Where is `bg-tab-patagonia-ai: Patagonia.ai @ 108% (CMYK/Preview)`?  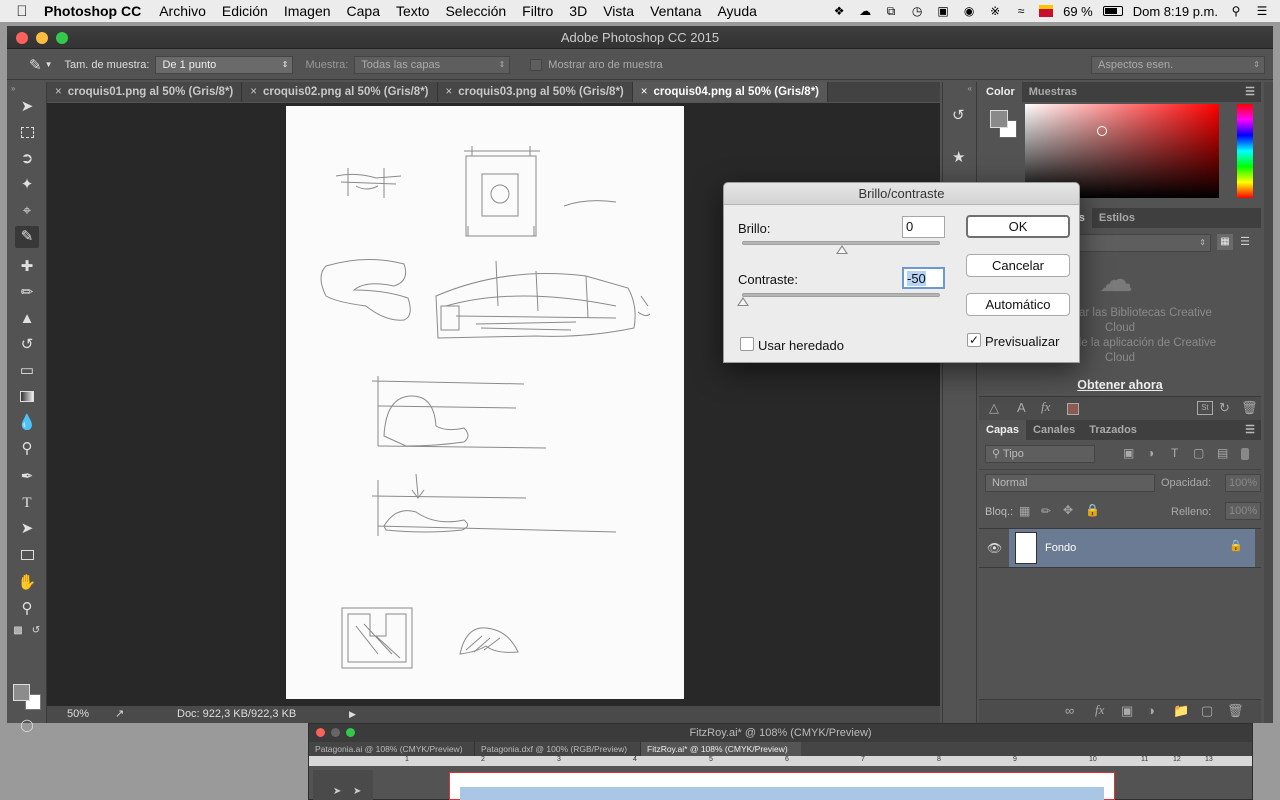
bg-tab-patagonia-ai: Patagonia.ai @ 108% (CMYK/Preview) is located at coordinates (392, 749).